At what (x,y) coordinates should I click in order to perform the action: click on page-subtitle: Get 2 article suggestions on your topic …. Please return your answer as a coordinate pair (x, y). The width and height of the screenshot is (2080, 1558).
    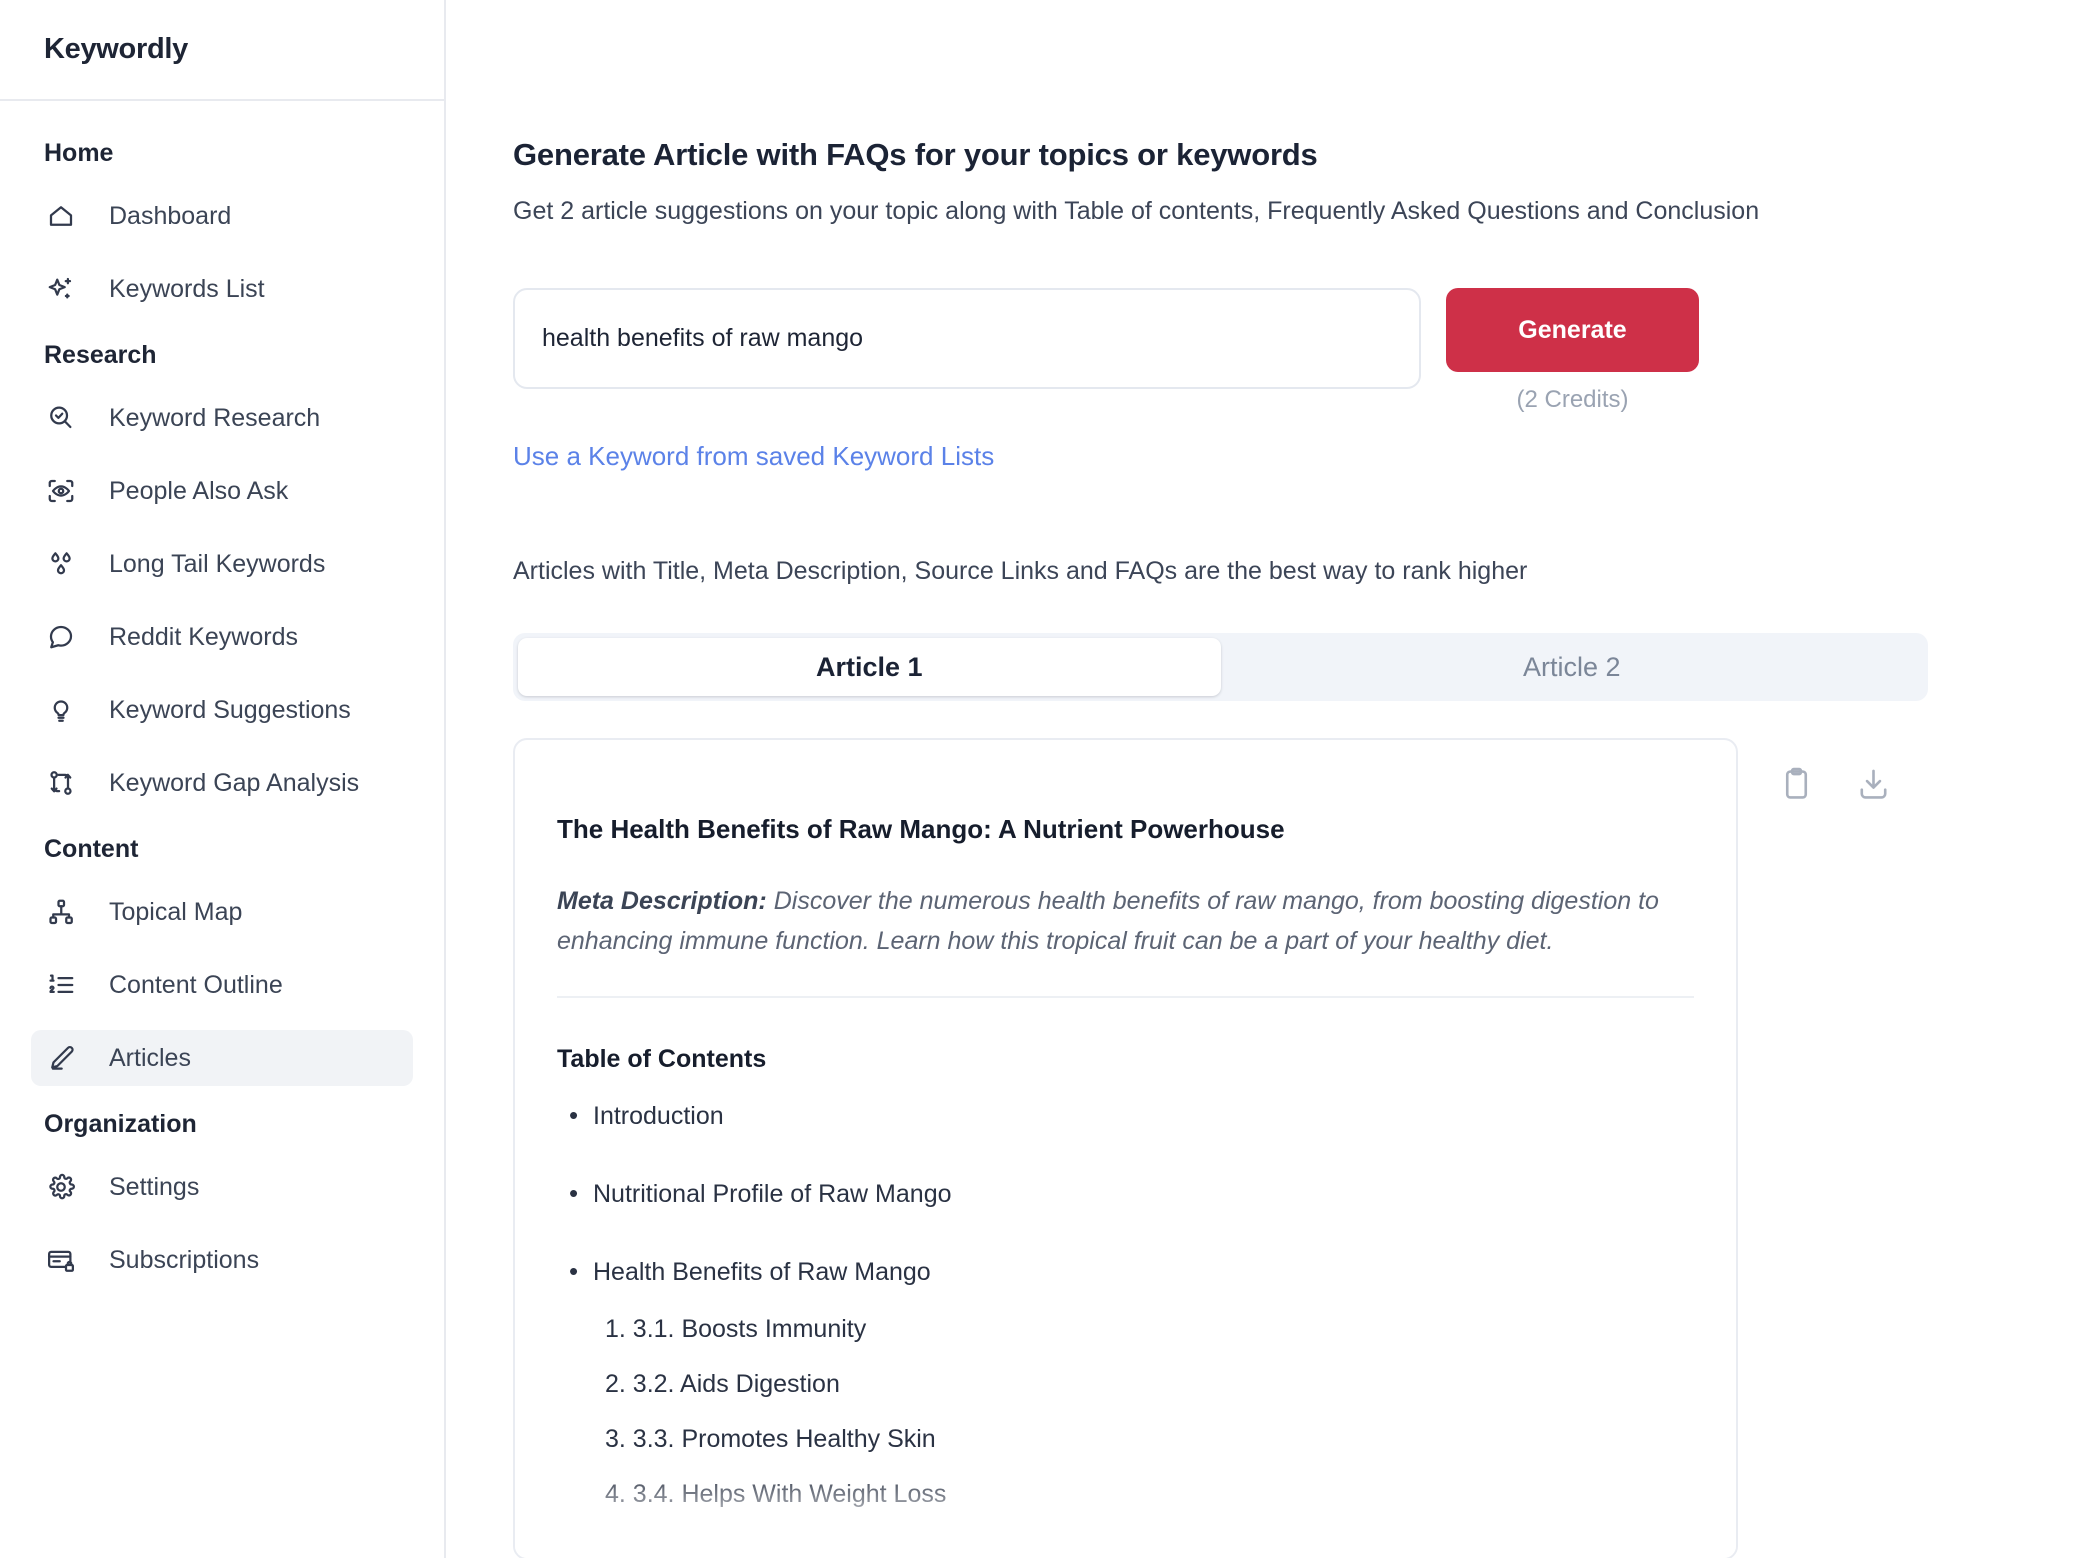
    Looking at the image, I should click on (1136, 211).